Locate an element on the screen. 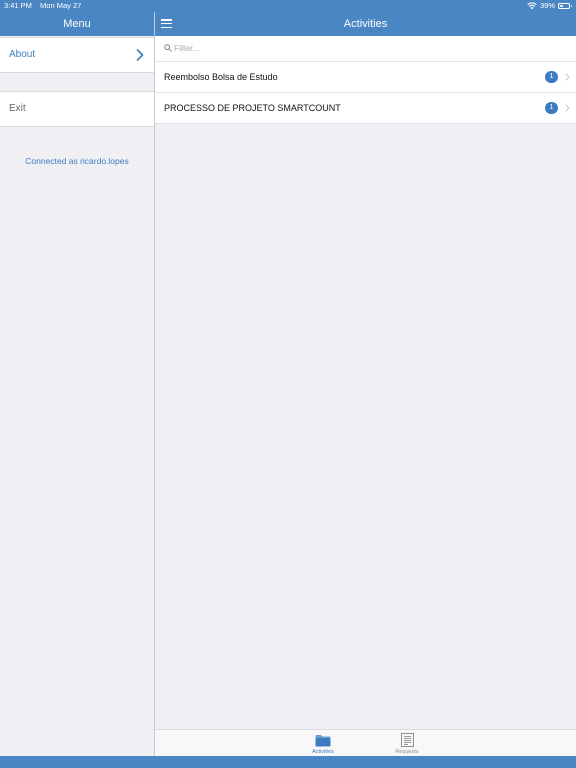 The image size is (576, 768). tab-requests: Requests is located at coordinates (407, 744).